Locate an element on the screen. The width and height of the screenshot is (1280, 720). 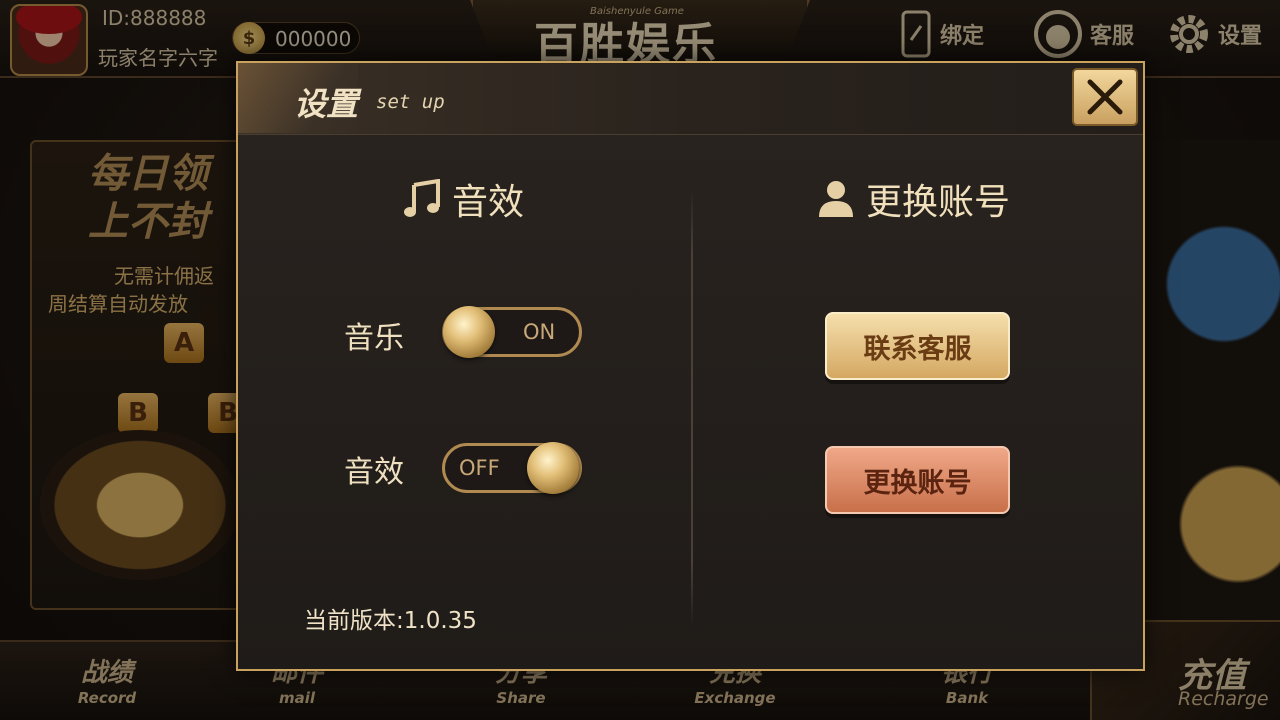
close-icon is located at coordinates (1105, 97).